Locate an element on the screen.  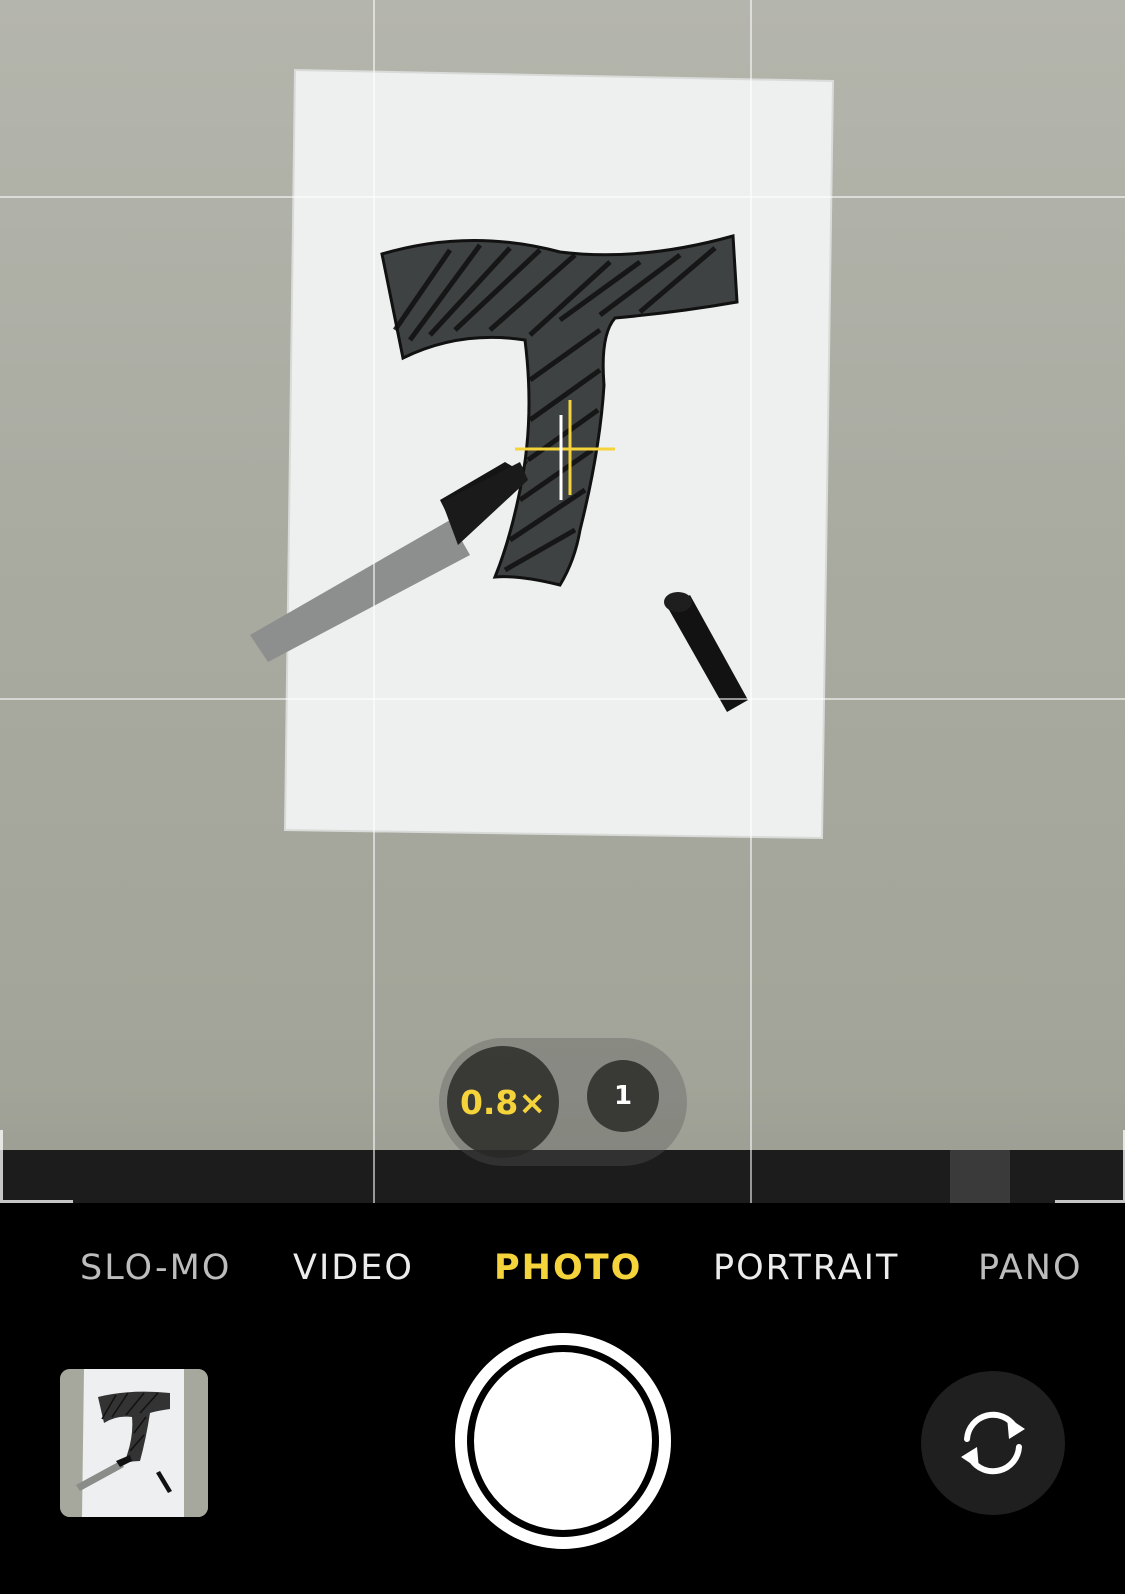
camera-flip-button is located at coordinates (993, 1443).